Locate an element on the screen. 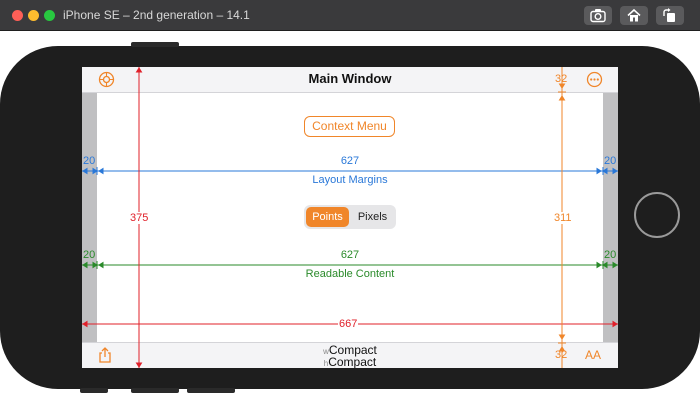 This screenshot has width=700, height=397. readable-content-label: Readable Content is located at coordinates (350, 274).